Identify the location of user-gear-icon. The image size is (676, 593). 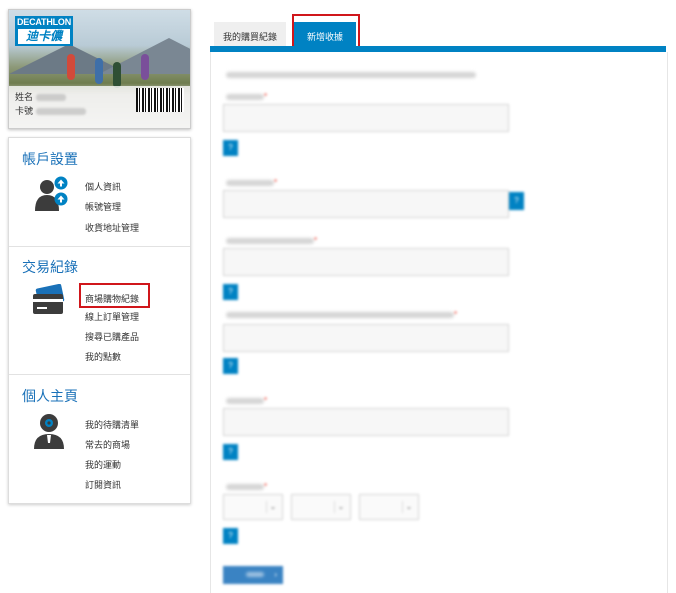
(49, 431).